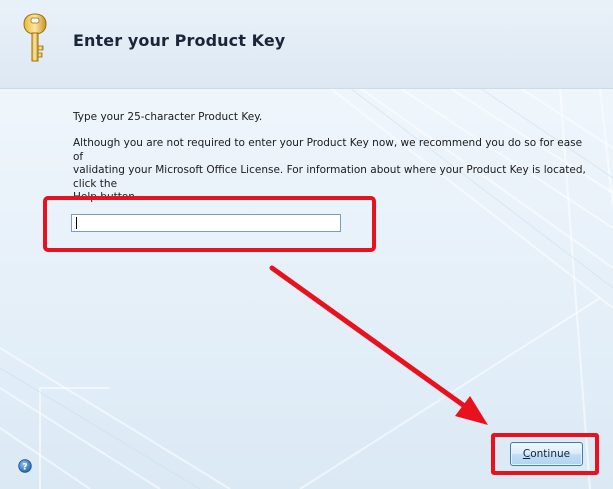 The image size is (613, 489). I want to click on instruction-text: Type your 25-character Product Key., so click(168, 117).